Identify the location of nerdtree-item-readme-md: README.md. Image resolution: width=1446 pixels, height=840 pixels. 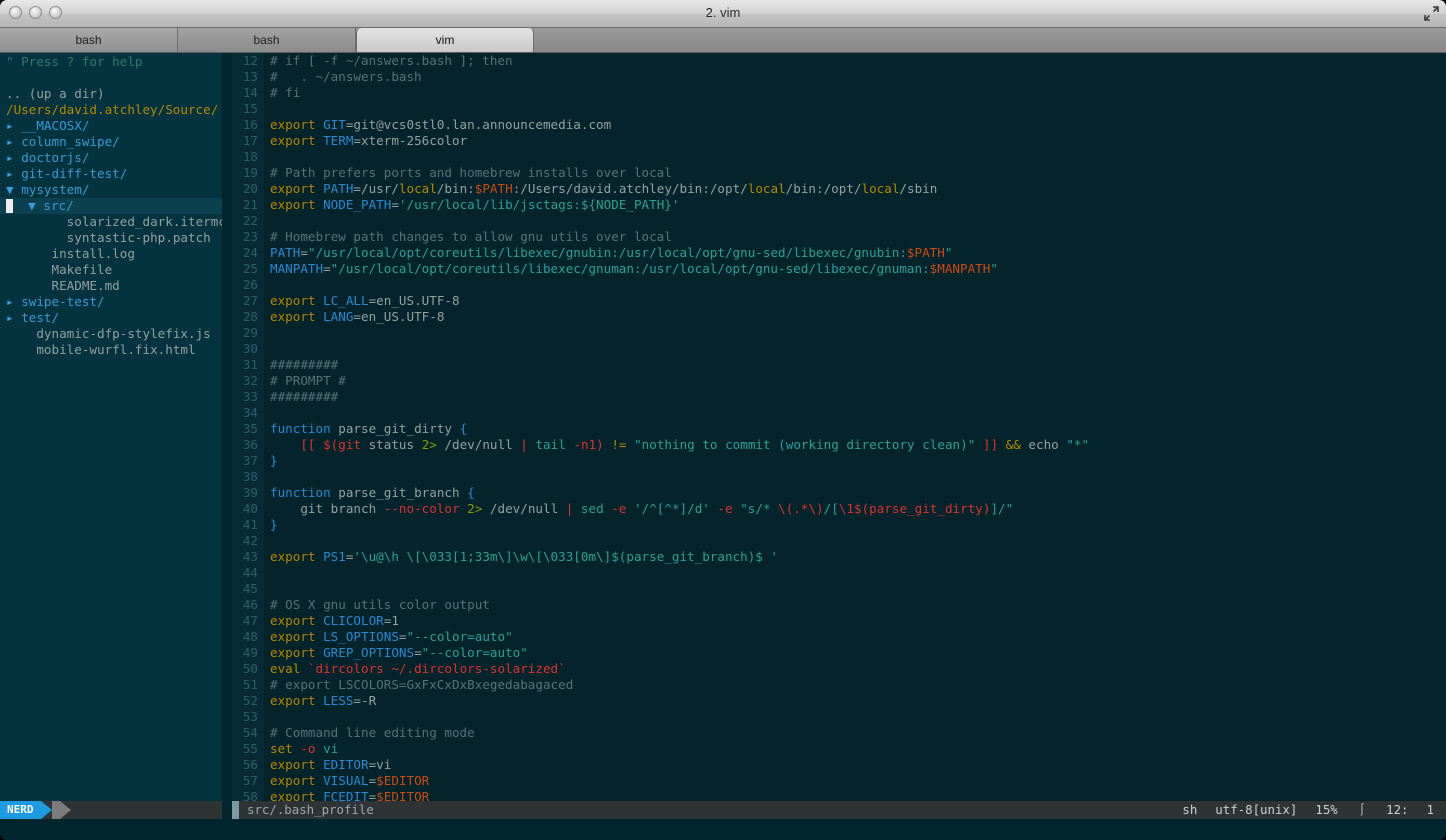
(111, 286).